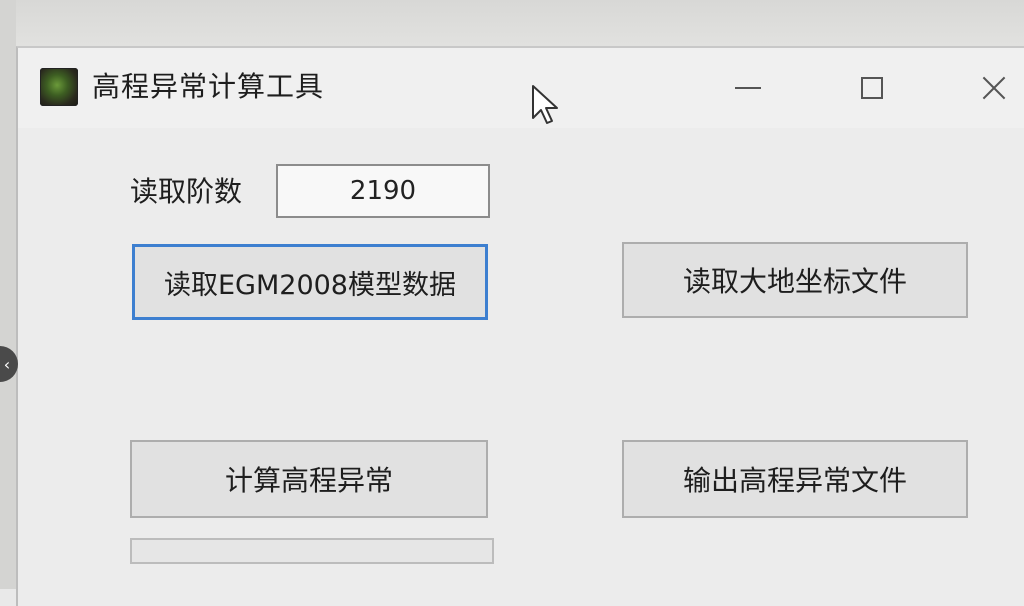 The image size is (1024, 606). I want to click on maximize-button, so click(872, 88).